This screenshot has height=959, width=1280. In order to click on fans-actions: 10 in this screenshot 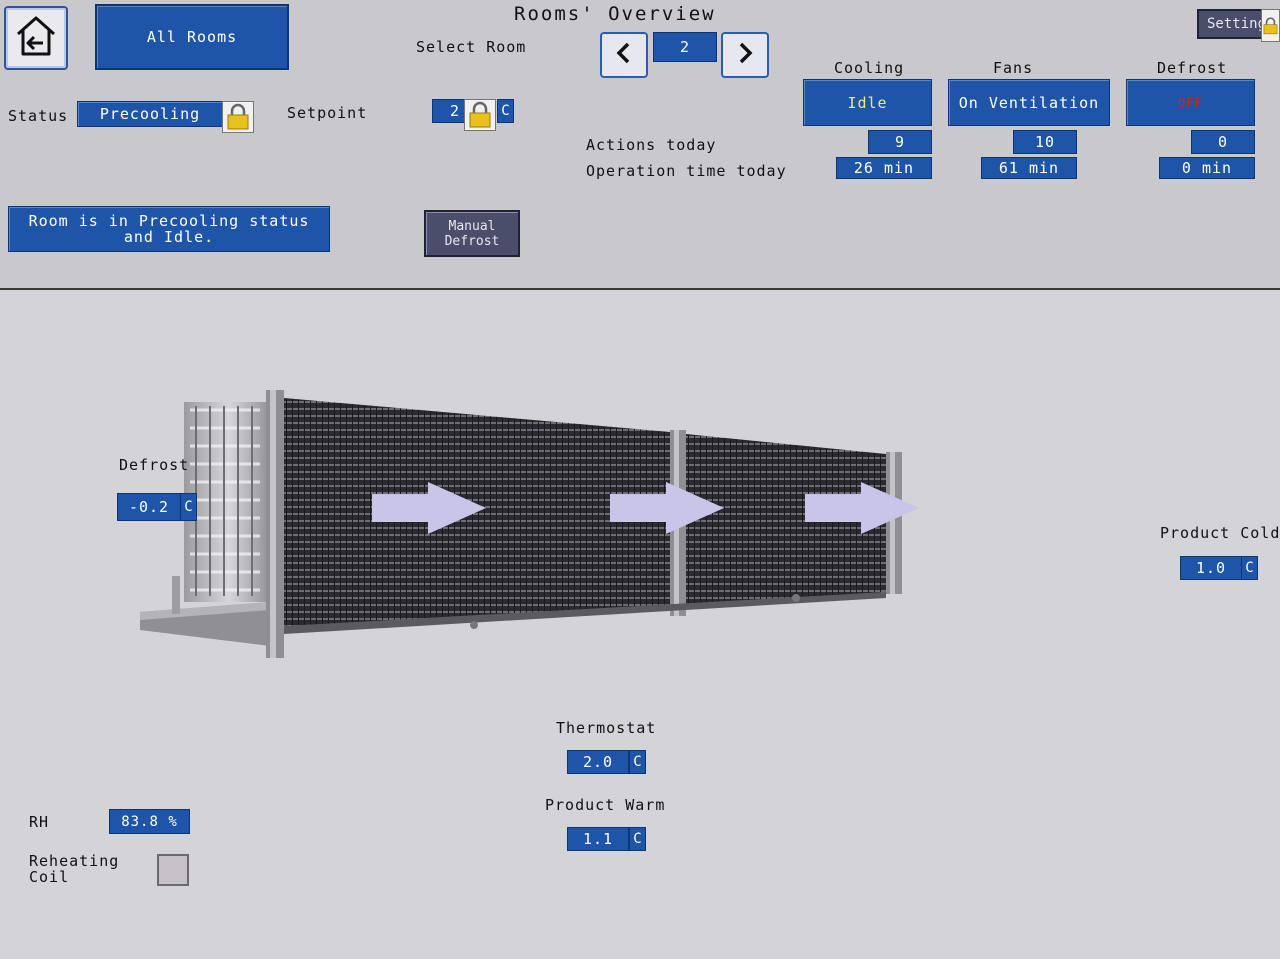, I will do `click(1045, 142)`.